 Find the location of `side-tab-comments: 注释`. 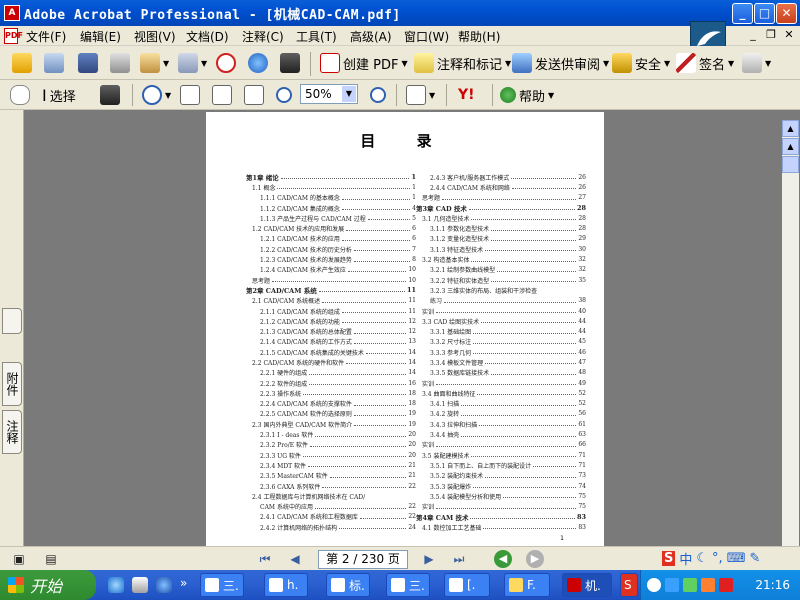

side-tab-comments: 注释 is located at coordinates (12, 432).